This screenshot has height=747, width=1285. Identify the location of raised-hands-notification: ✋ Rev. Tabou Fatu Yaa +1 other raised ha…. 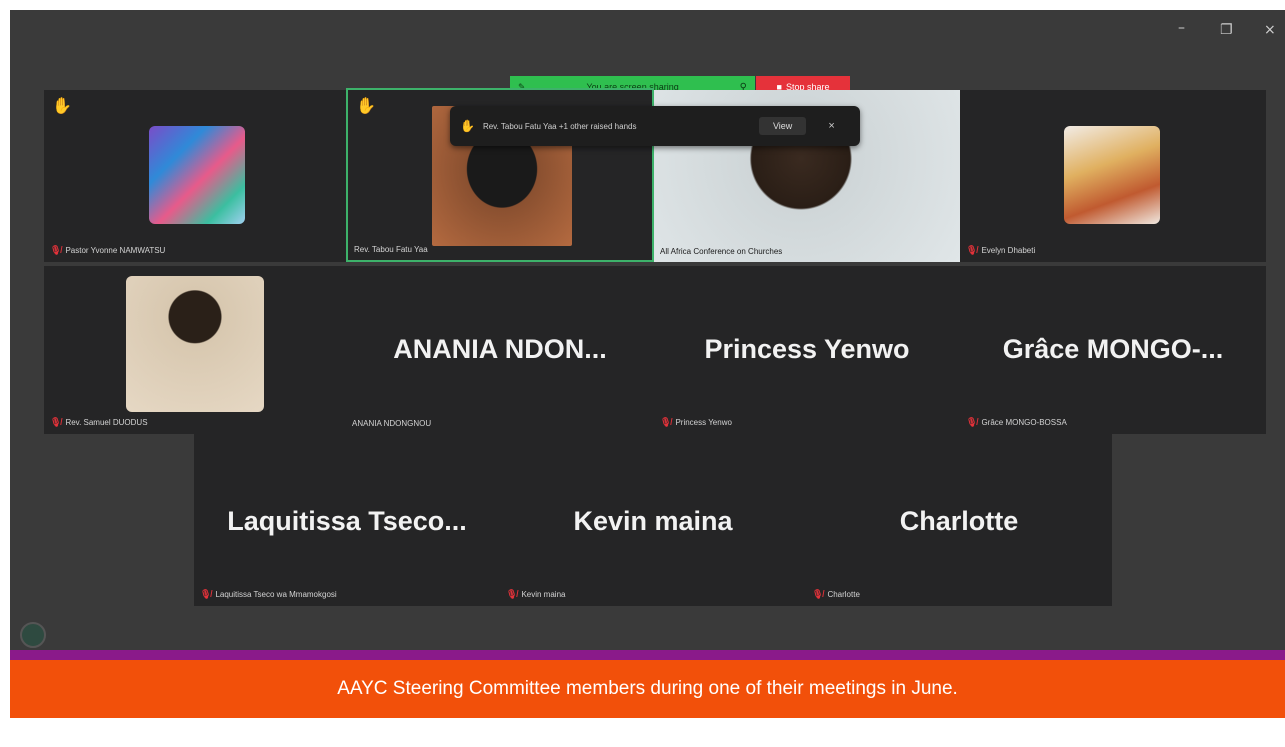
(655, 126).